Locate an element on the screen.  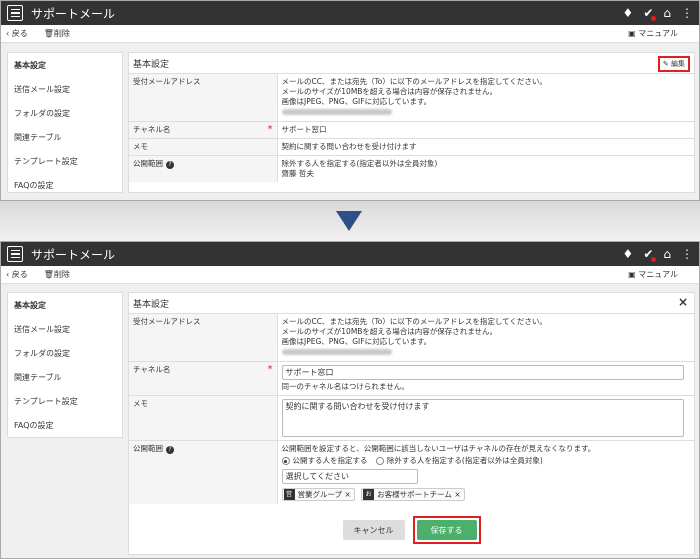
close-icon: × is located at coordinates (683, 302).